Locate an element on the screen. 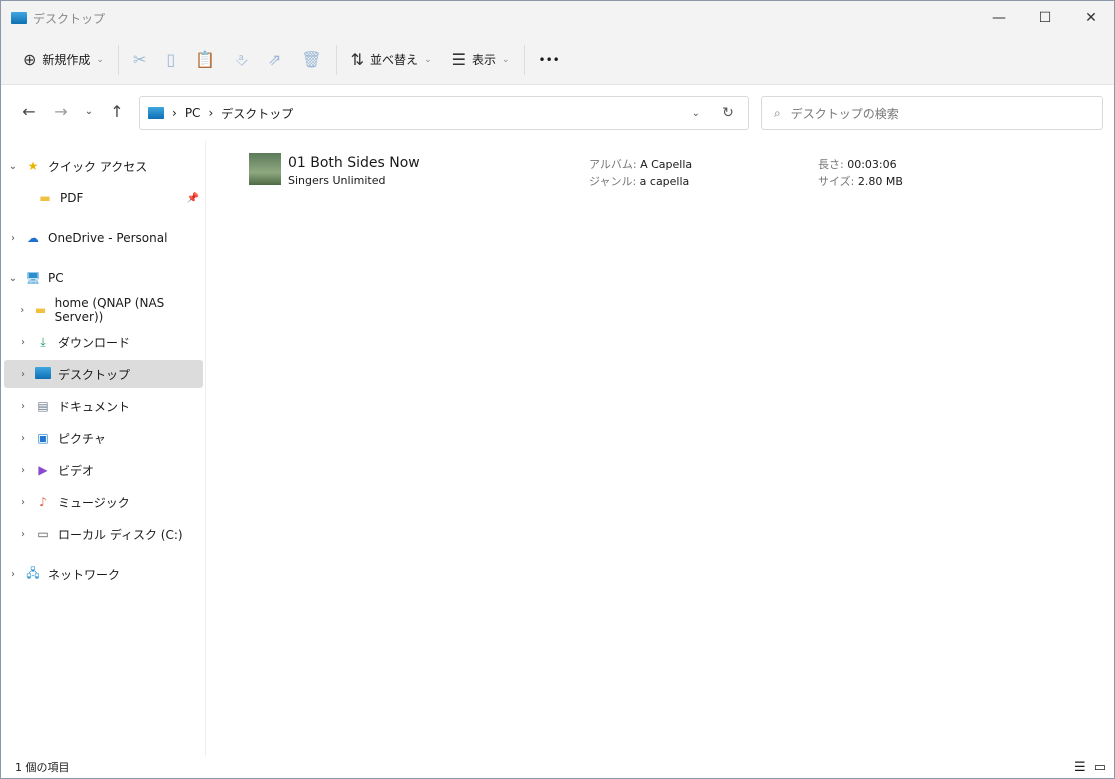  more-icon: ••• is located at coordinates (549, 59).